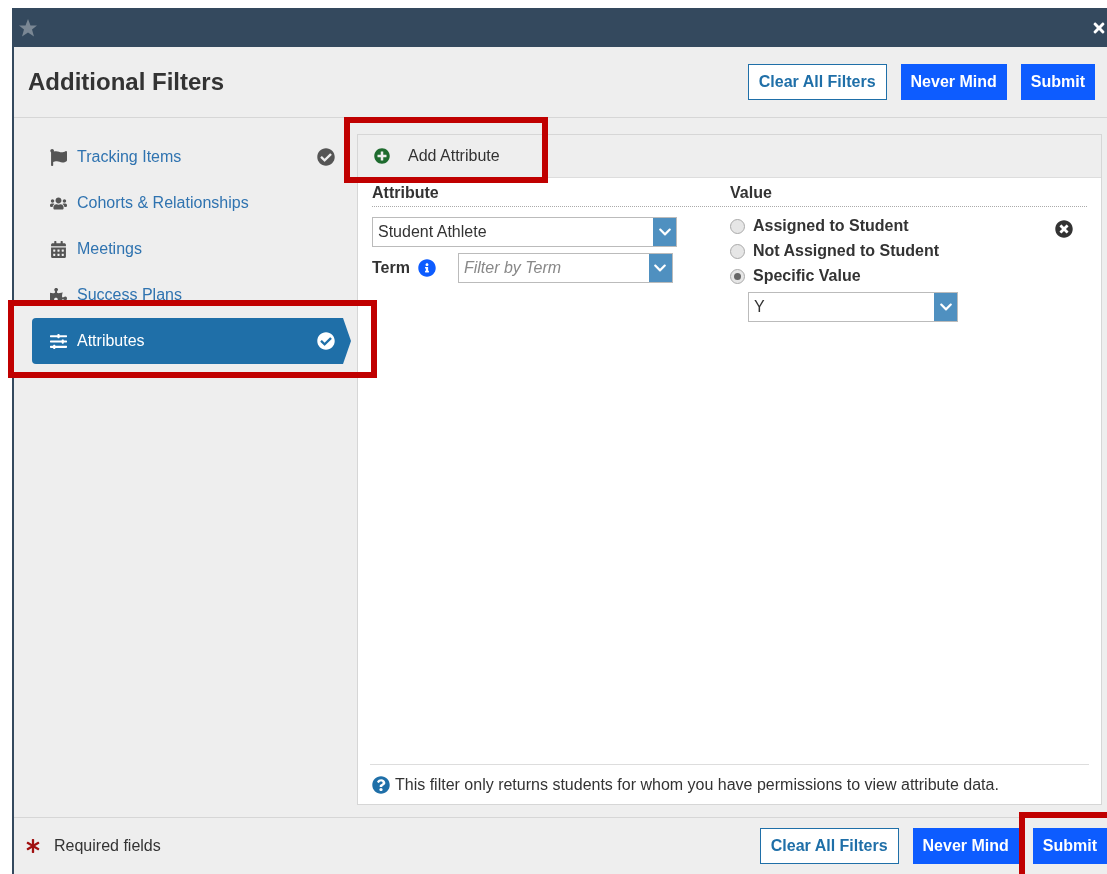 The image size is (1107, 874). What do you see at coordinates (391, 268) in the screenshot?
I see `term-label: Term` at bounding box center [391, 268].